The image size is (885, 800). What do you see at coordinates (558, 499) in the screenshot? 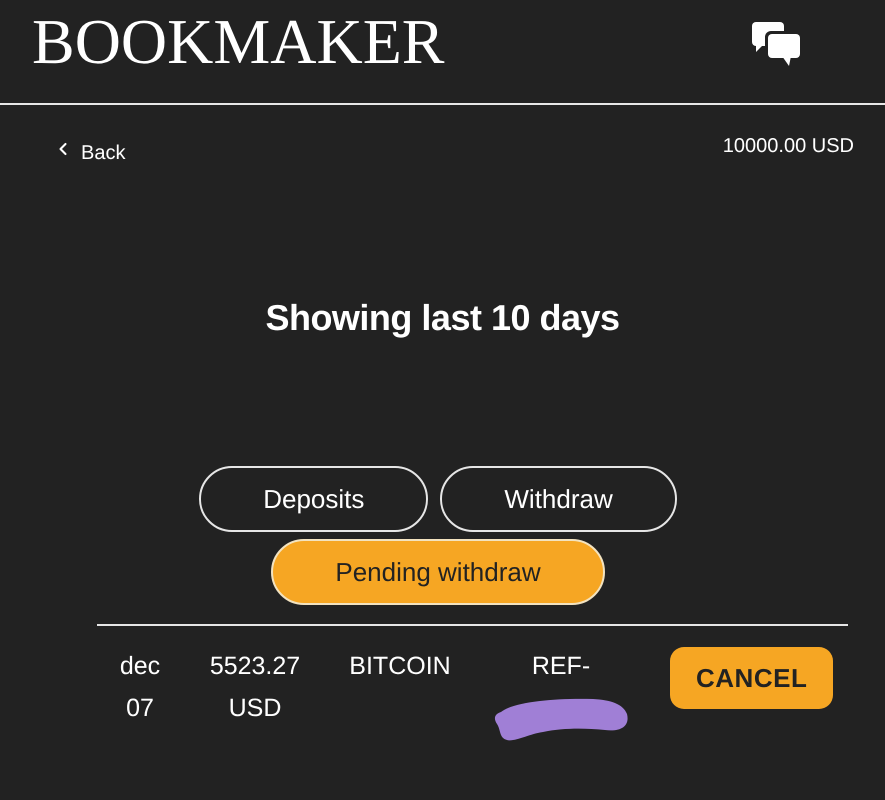
I see `filter-tab: Withdraw` at bounding box center [558, 499].